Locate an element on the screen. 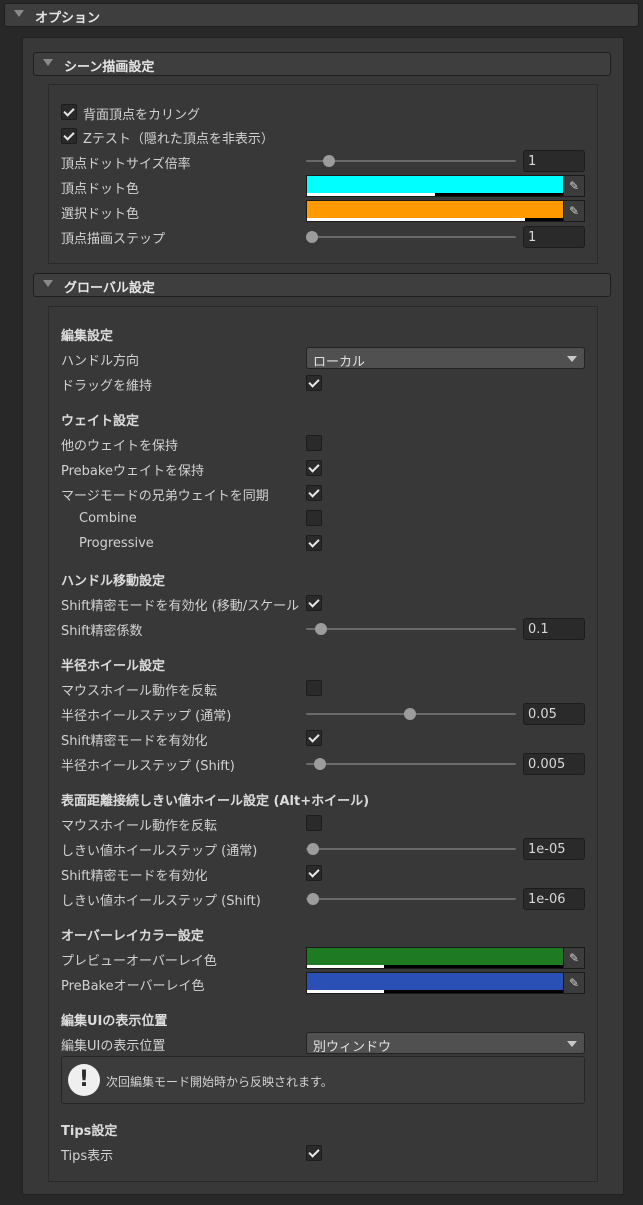 The height and width of the screenshot is (1205, 643). surface-step-shift-label: しきい値ホイールステップ (Shift) is located at coordinates (161, 901).